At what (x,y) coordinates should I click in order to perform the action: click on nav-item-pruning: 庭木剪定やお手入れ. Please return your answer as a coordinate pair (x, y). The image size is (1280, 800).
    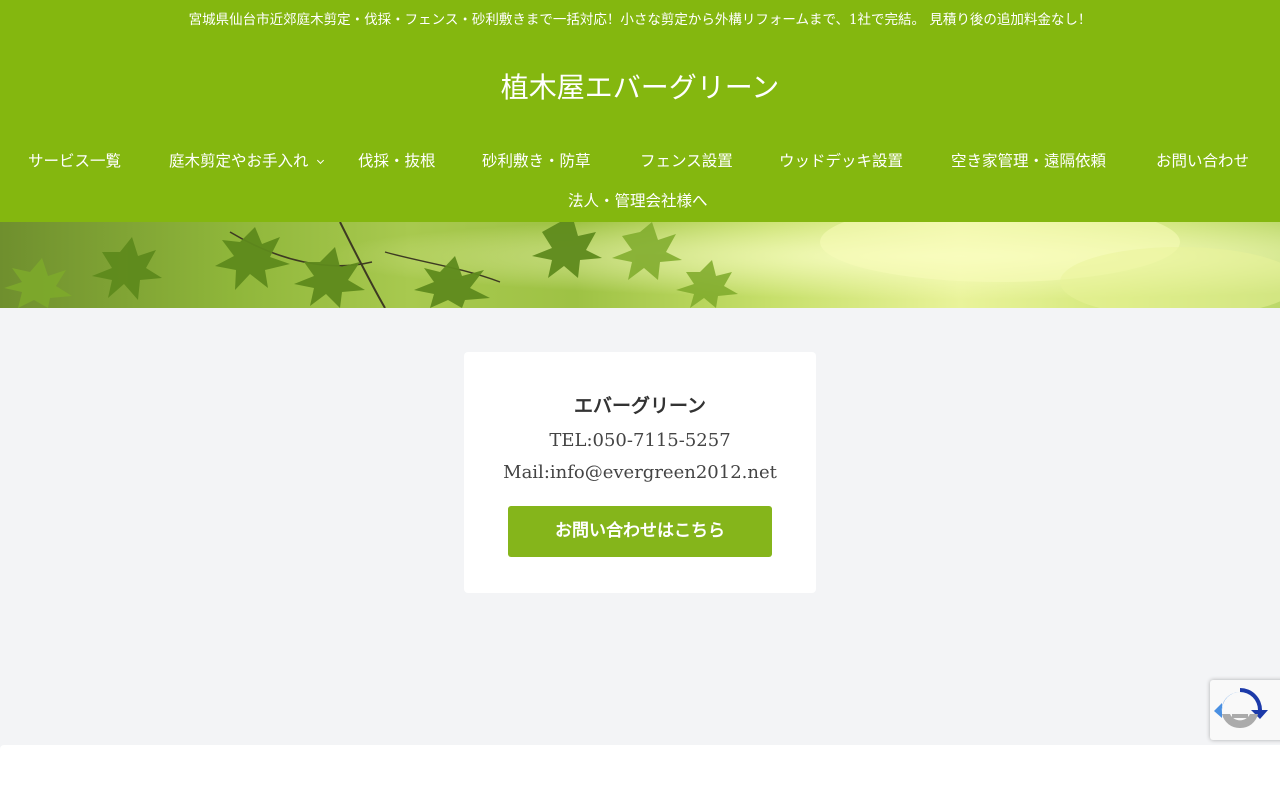
    Looking at the image, I should click on (246, 161).